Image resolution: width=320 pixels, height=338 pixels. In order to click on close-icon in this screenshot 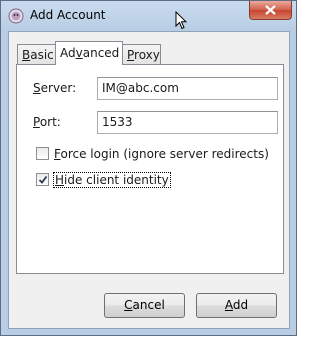, I will do `click(270, 10)`.